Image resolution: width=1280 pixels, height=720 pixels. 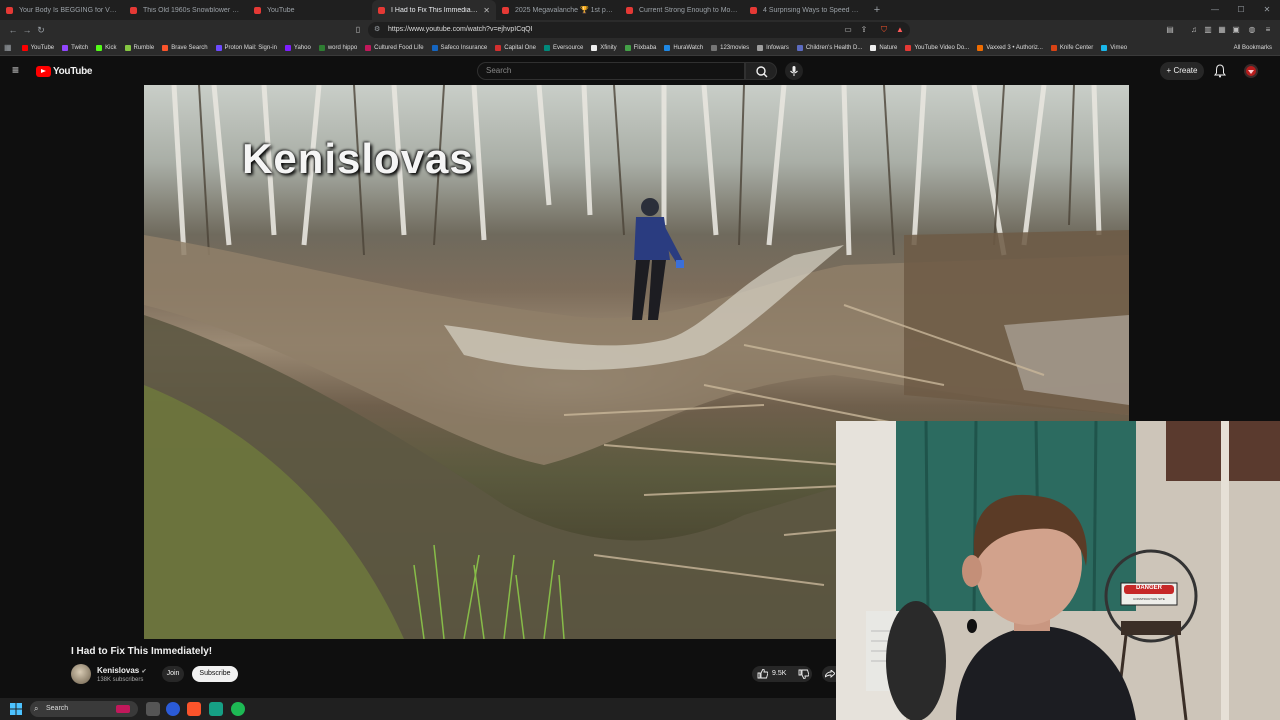 What do you see at coordinates (773, 47) in the screenshot?
I see `bookmark-item: Infowars` at bounding box center [773, 47].